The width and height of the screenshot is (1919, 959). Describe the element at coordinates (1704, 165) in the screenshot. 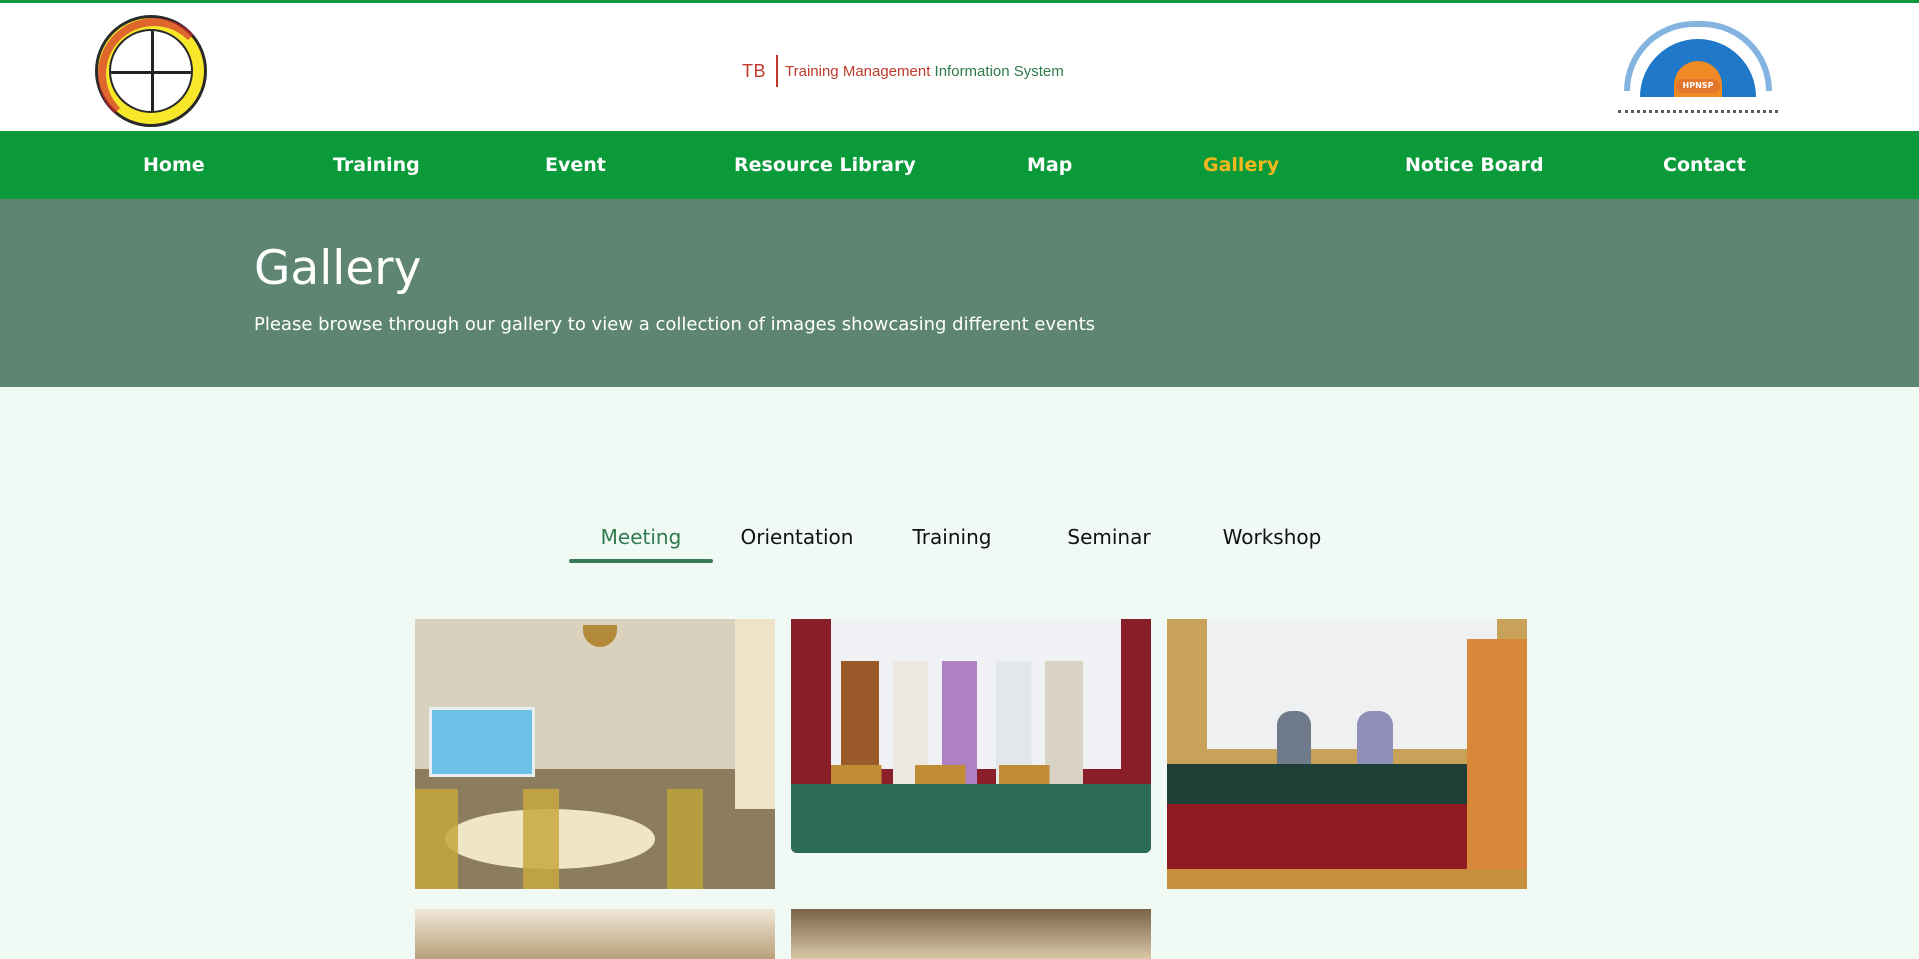

I see `nav-contact: Contact` at that location.